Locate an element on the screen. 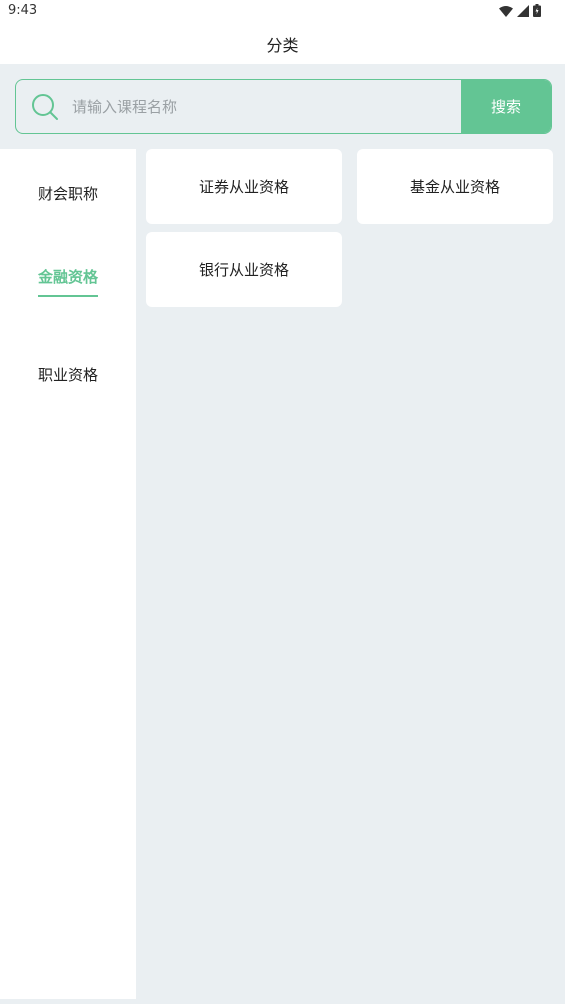  category-card-fund: 基金从业资格 is located at coordinates (455, 186).